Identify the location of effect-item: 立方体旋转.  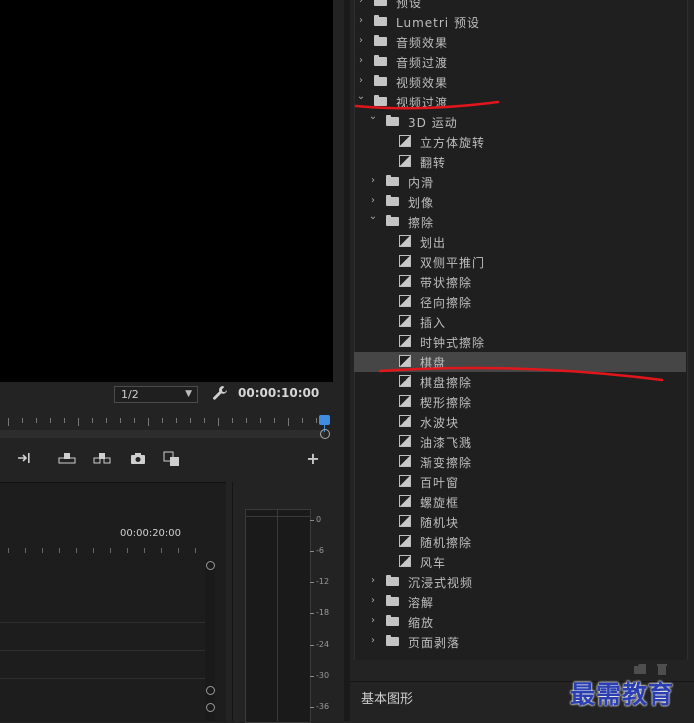
(520, 142).